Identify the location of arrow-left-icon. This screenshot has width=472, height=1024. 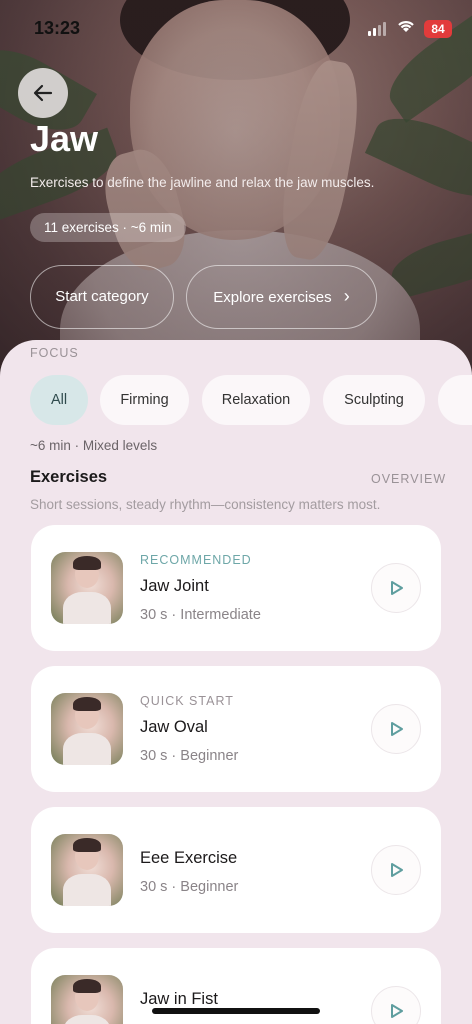
(43, 93).